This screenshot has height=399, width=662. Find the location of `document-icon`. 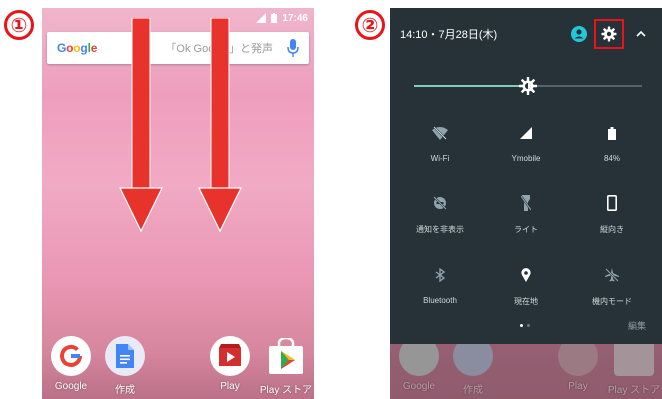

document-icon is located at coordinates (125, 356).